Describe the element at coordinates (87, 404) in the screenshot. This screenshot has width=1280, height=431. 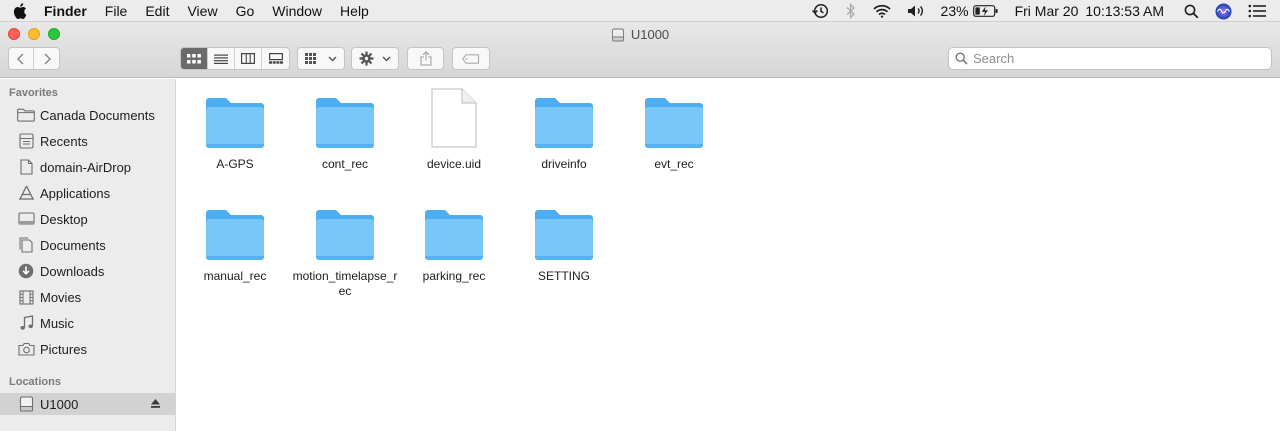
I see `sidebar-item-u1000: U1000` at that location.